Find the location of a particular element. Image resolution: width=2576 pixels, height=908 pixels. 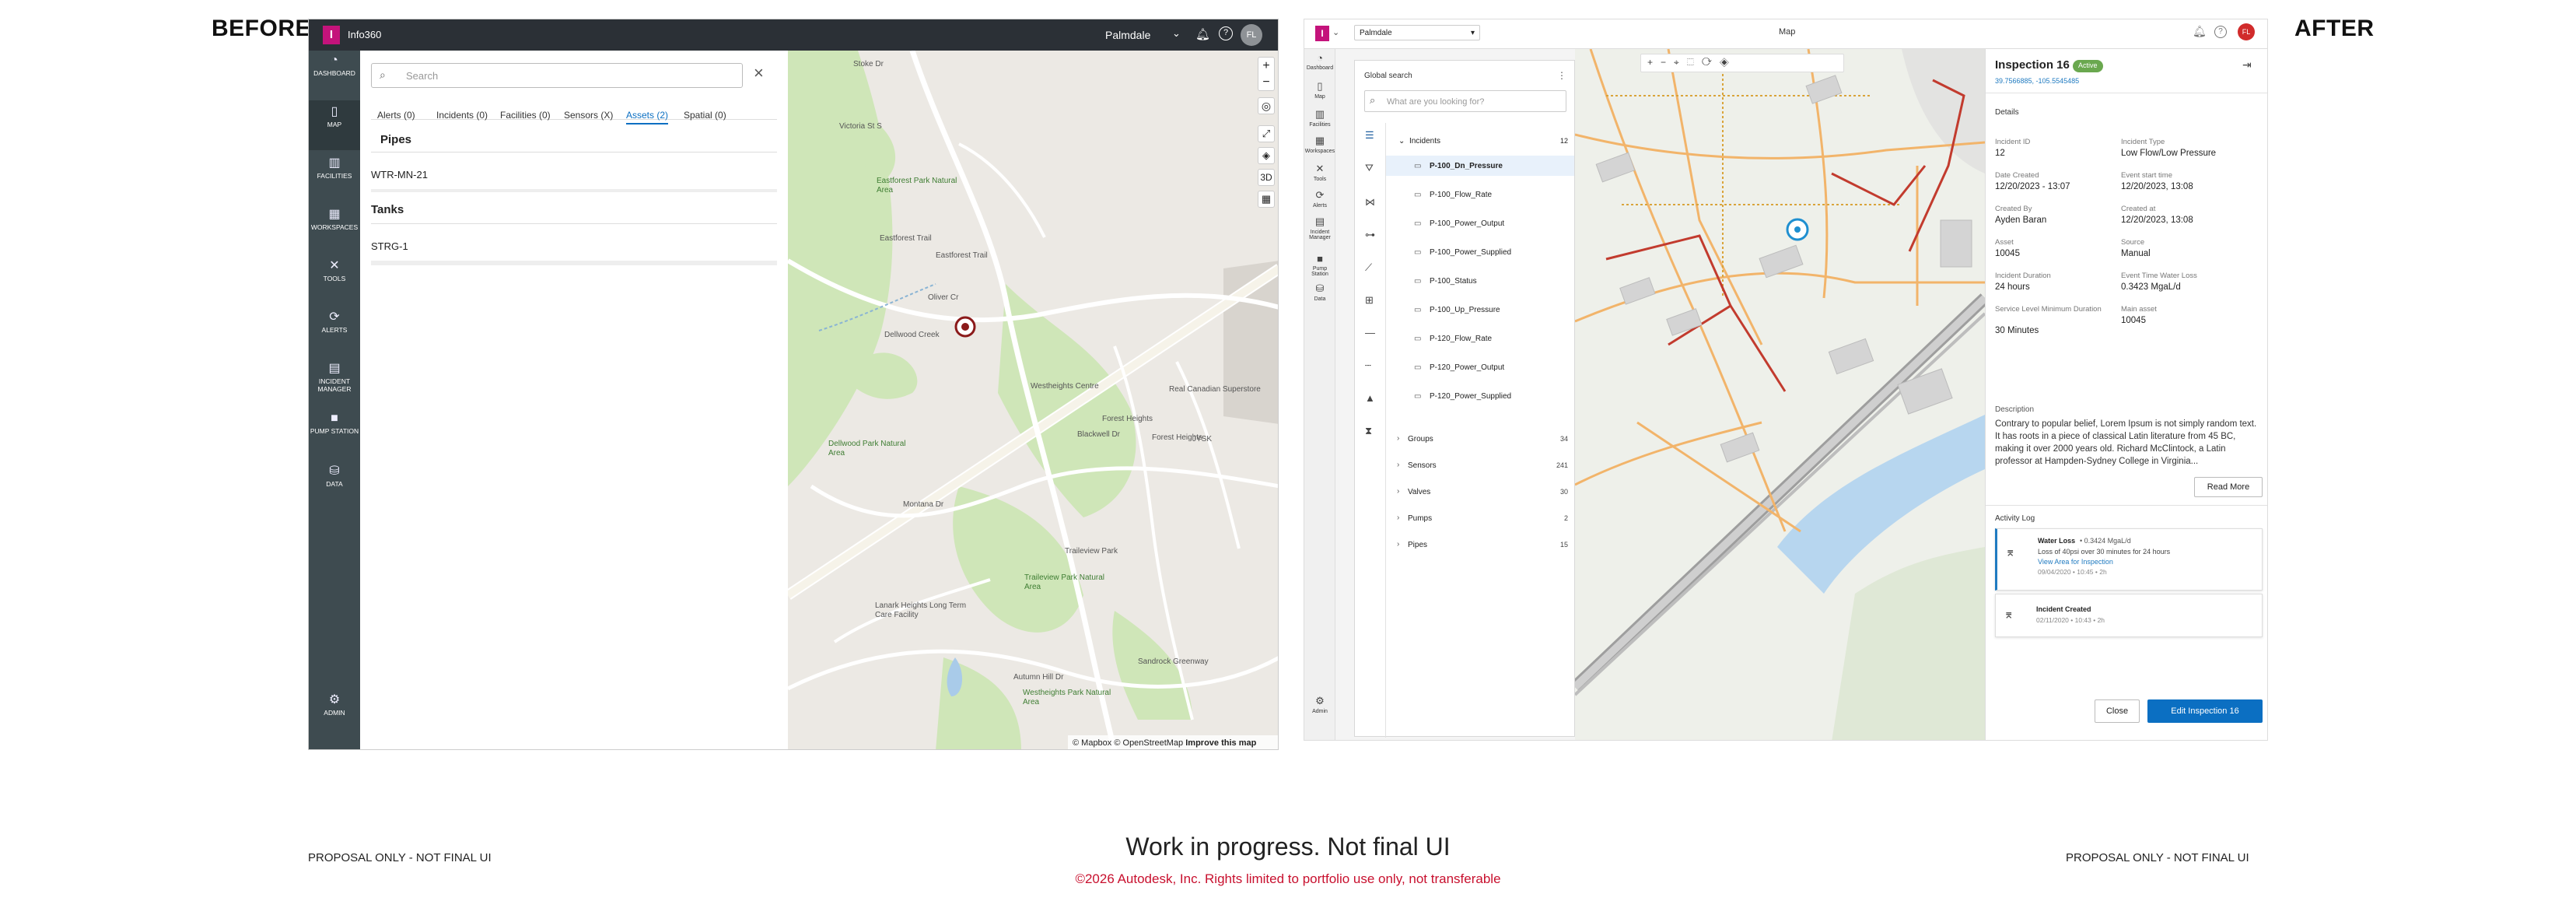

field-value: 10045 is located at coordinates (2008, 253).